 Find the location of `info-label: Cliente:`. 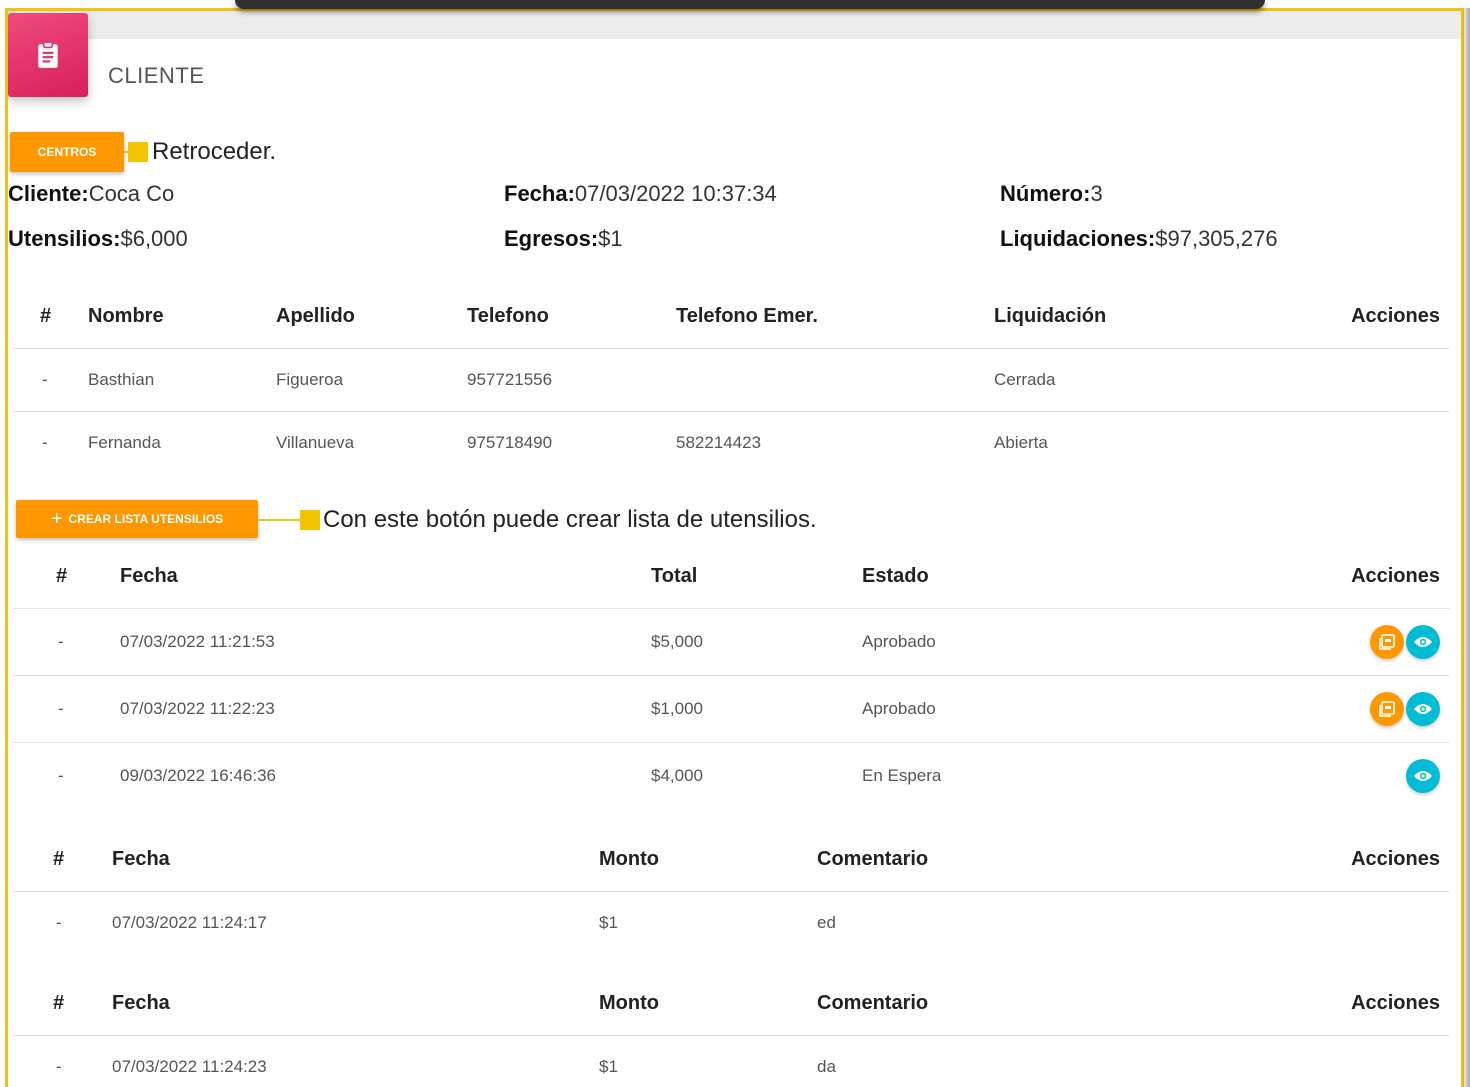

info-label: Cliente: is located at coordinates (48, 193).